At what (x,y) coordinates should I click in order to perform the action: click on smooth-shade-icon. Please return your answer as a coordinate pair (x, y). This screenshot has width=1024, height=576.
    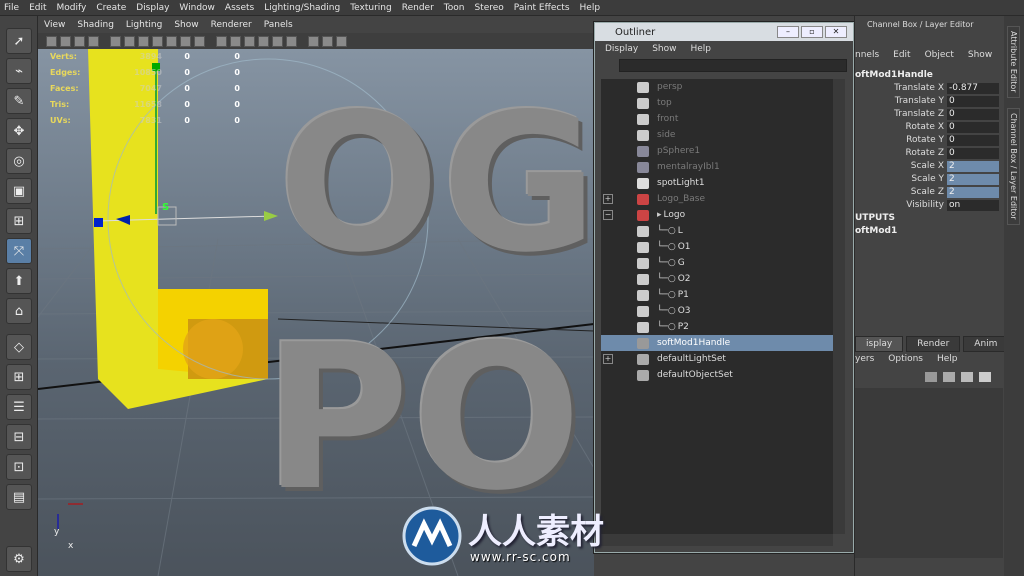
    Looking at the image, I should click on (235, 41).